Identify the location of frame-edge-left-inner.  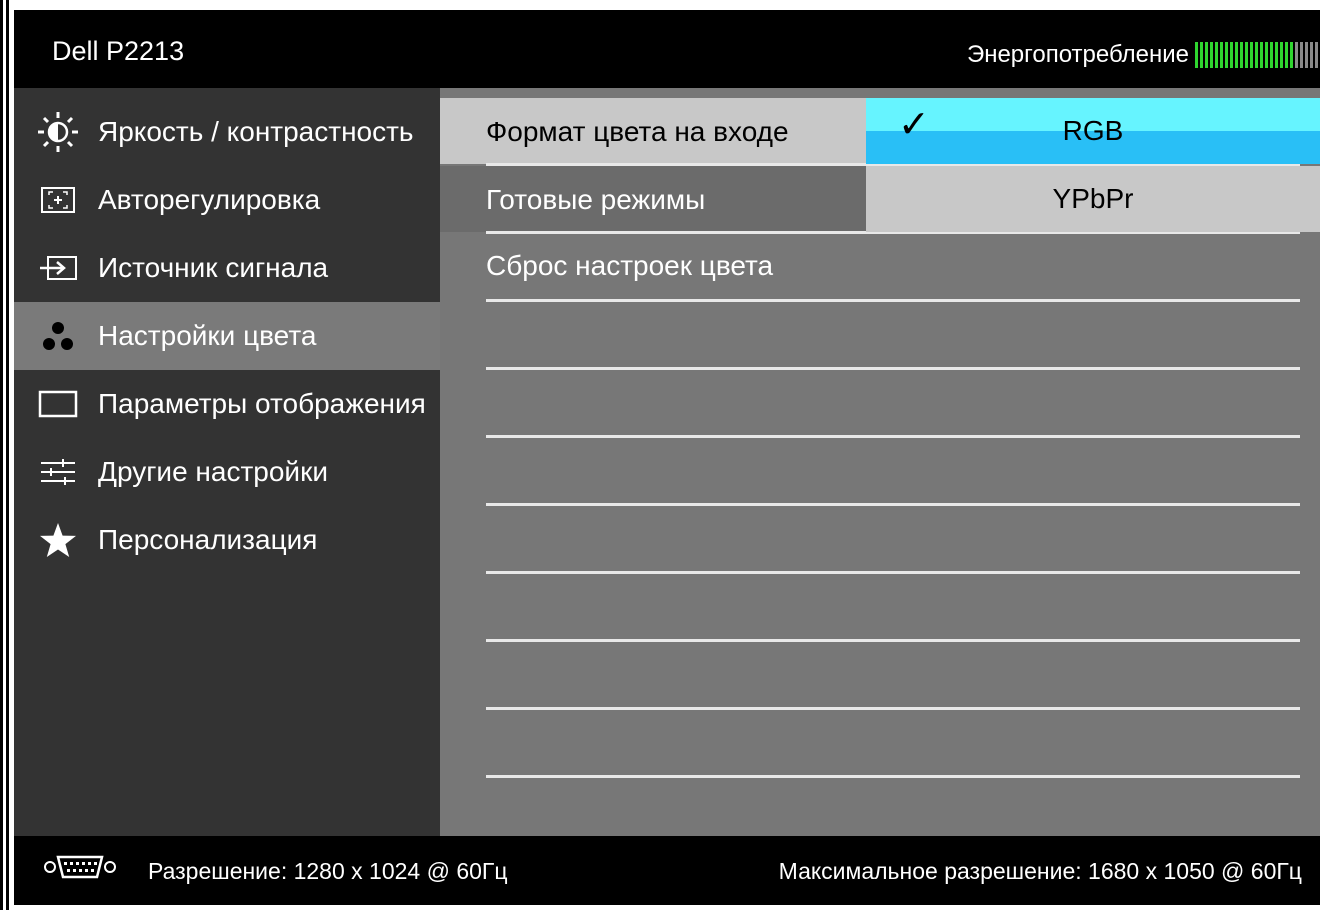
(7, 455).